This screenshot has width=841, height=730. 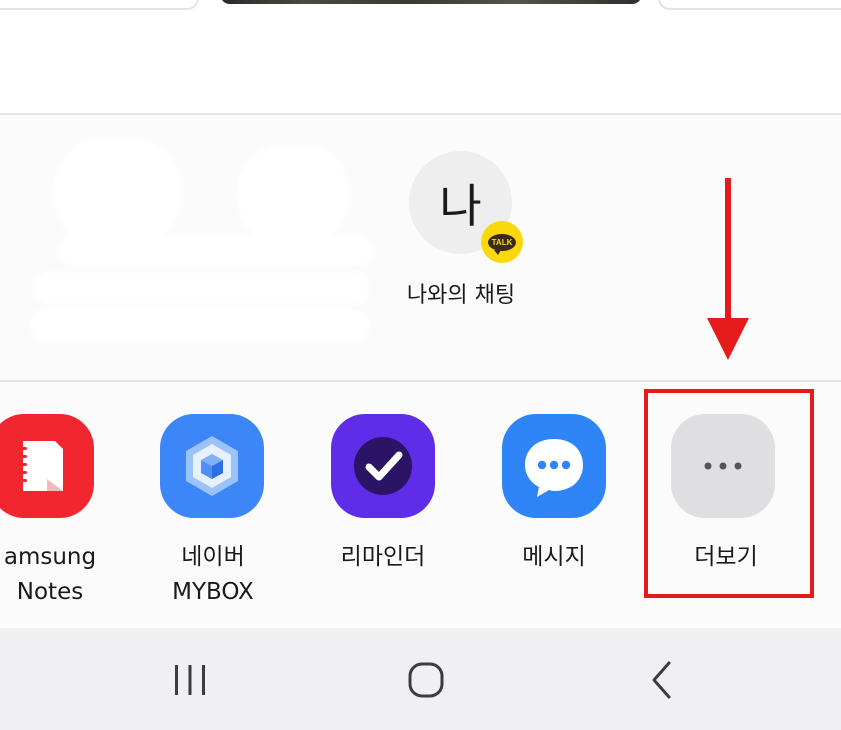 I want to click on annotation-highlight-box, so click(x=729, y=493).